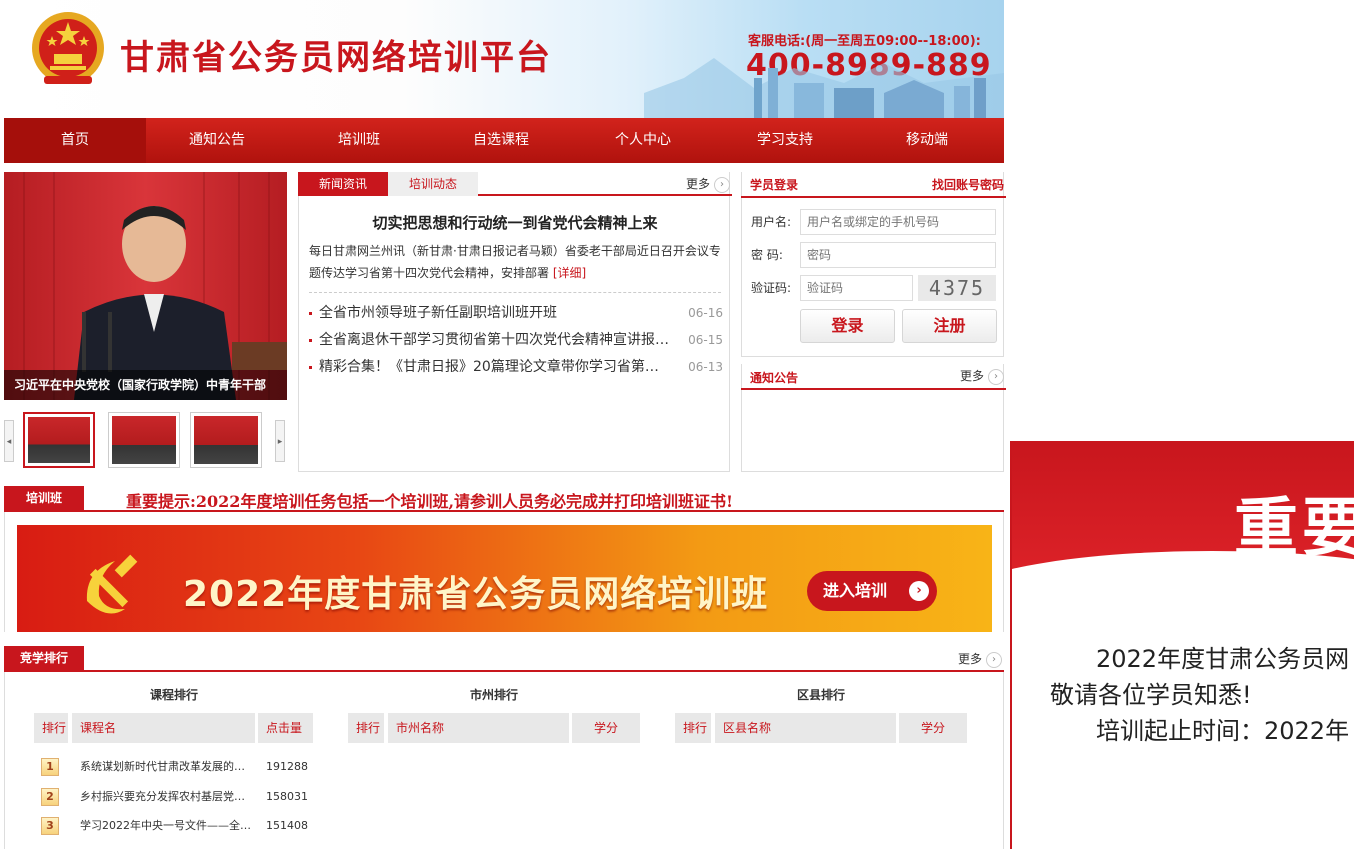 The height and width of the screenshot is (849, 1354). I want to click on news-item-title: 全省离退休干部学习贯彻省第十四次党代会精神宣讲报告会举行, so click(494, 340).